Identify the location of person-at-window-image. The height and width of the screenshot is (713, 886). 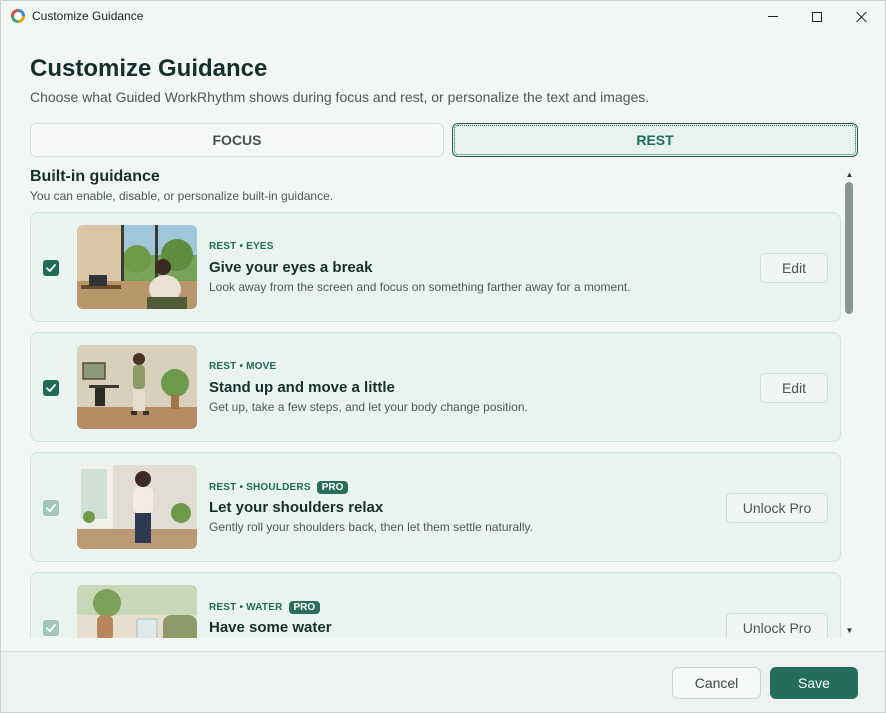
(137, 267).